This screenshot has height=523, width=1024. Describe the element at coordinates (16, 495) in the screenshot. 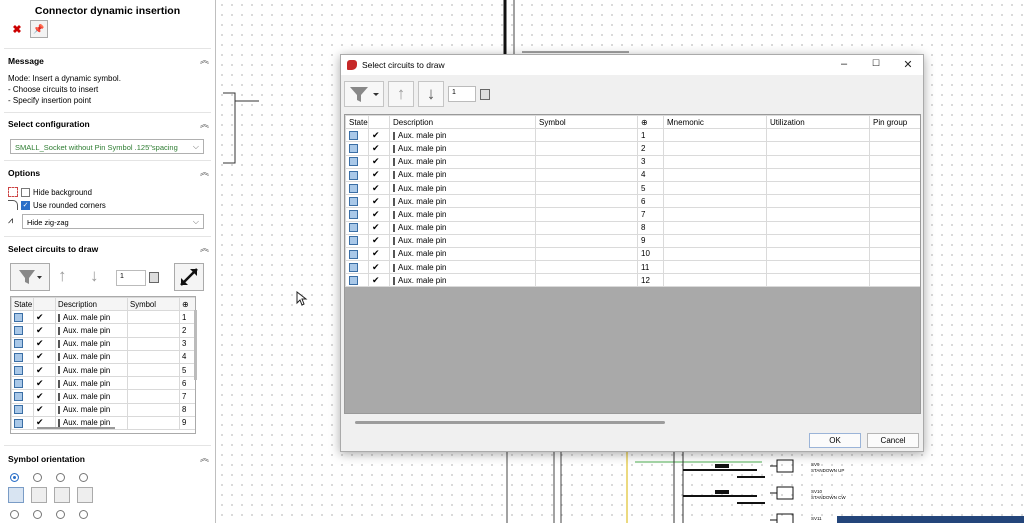

I see `orientation-right-icon` at that location.